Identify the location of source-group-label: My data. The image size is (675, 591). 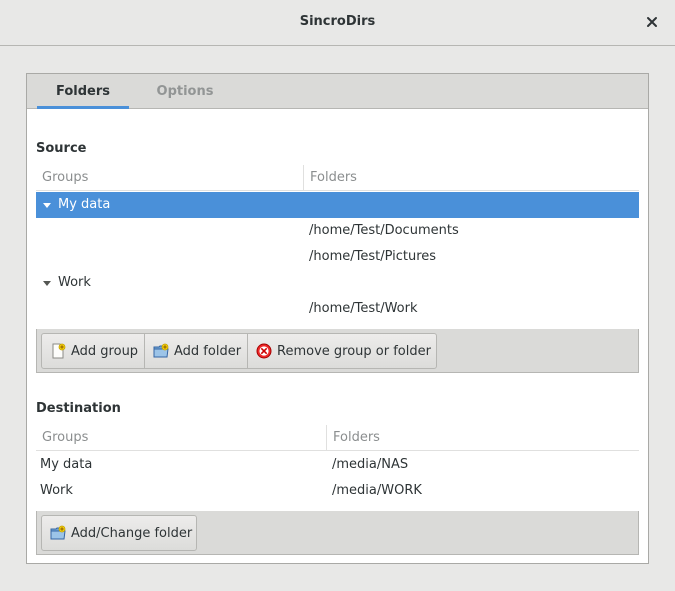
(84, 204).